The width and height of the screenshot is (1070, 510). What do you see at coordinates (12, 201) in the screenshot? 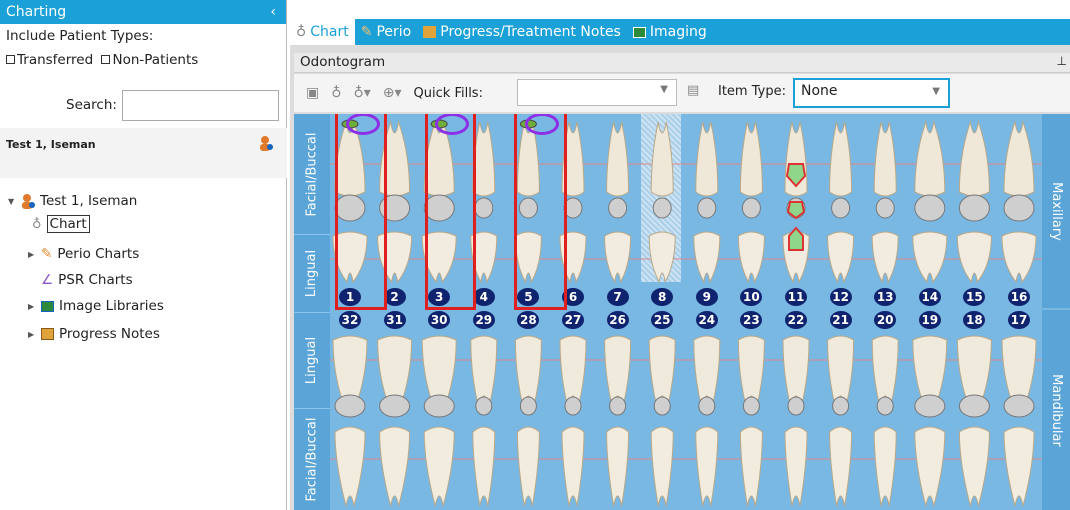
I see `expand-down-icon: ▼` at bounding box center [12, 201].